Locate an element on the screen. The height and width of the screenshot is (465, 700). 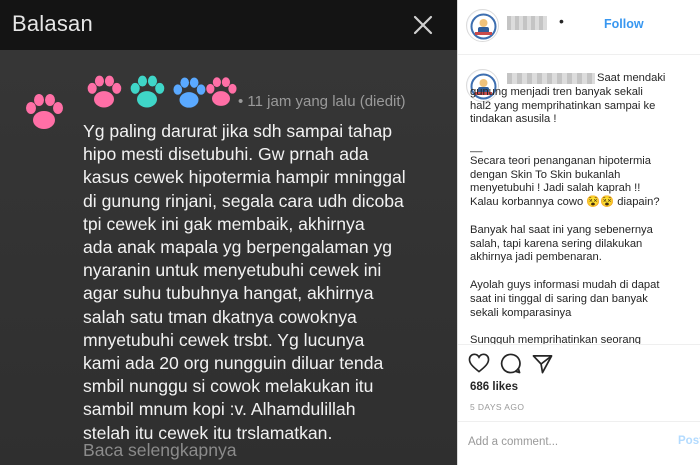
caption-line: tindakan asusila ! is located at coordinates (513, 119).